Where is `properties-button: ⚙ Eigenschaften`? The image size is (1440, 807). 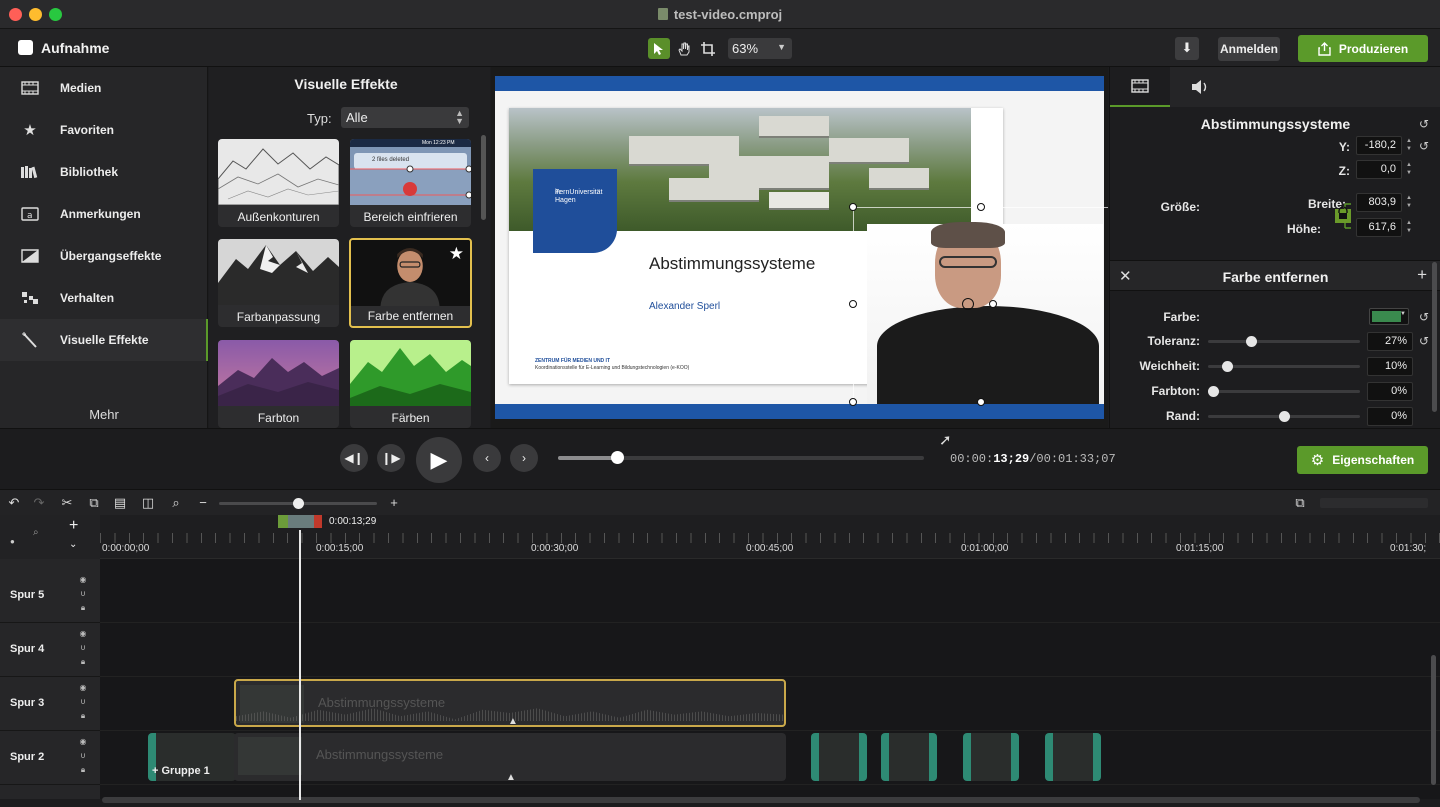
properties-button: ⚙ Eigenschaften is located at coordinates (1362, 460).